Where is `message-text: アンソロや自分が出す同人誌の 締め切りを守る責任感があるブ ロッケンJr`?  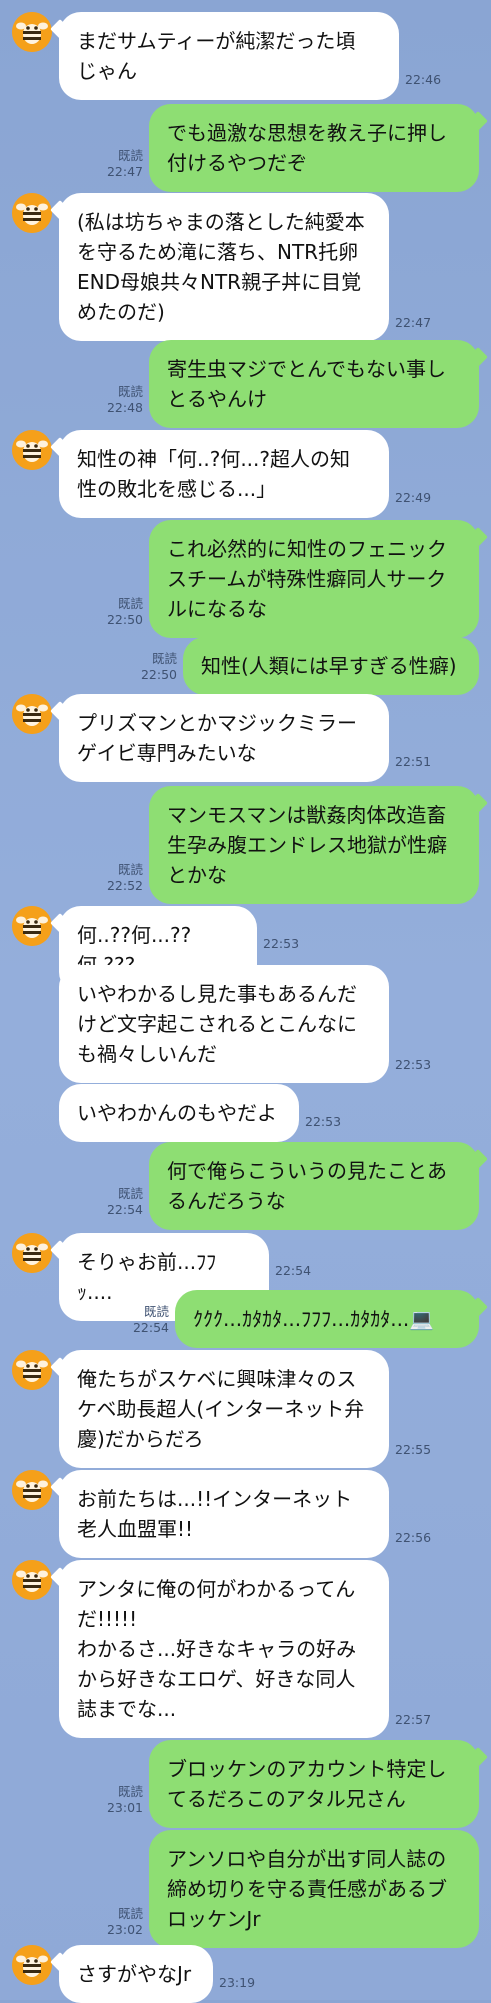
message-text: アンソロや自分が出す同人誌の 締め切りを守る責任感があるブ ロッケンJr is located at coordinates (307, 1889).